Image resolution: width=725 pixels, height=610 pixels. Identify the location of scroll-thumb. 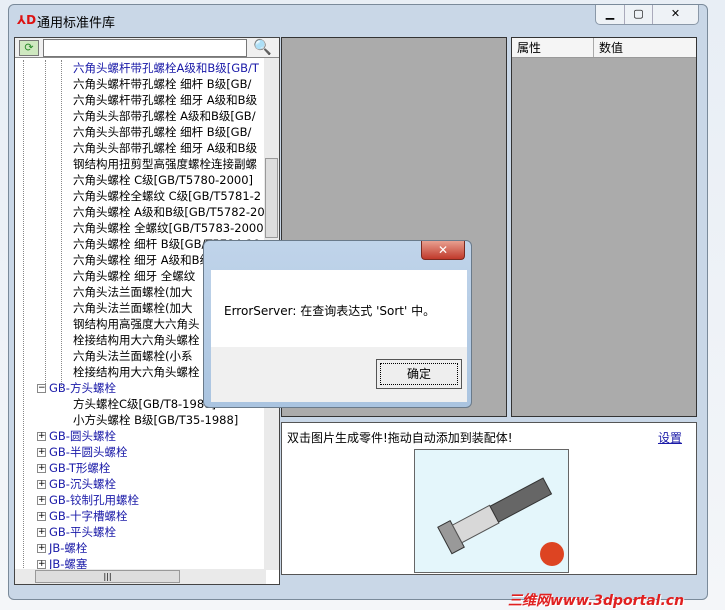
(271, 198).